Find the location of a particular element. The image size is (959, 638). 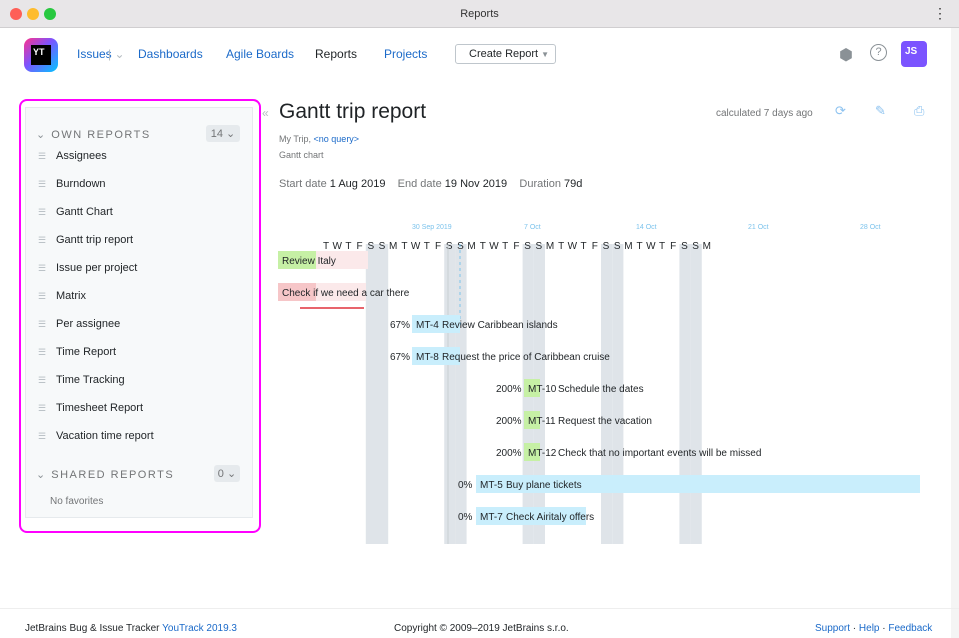

project-name: My Trip, is located at coordinates (295, 139).